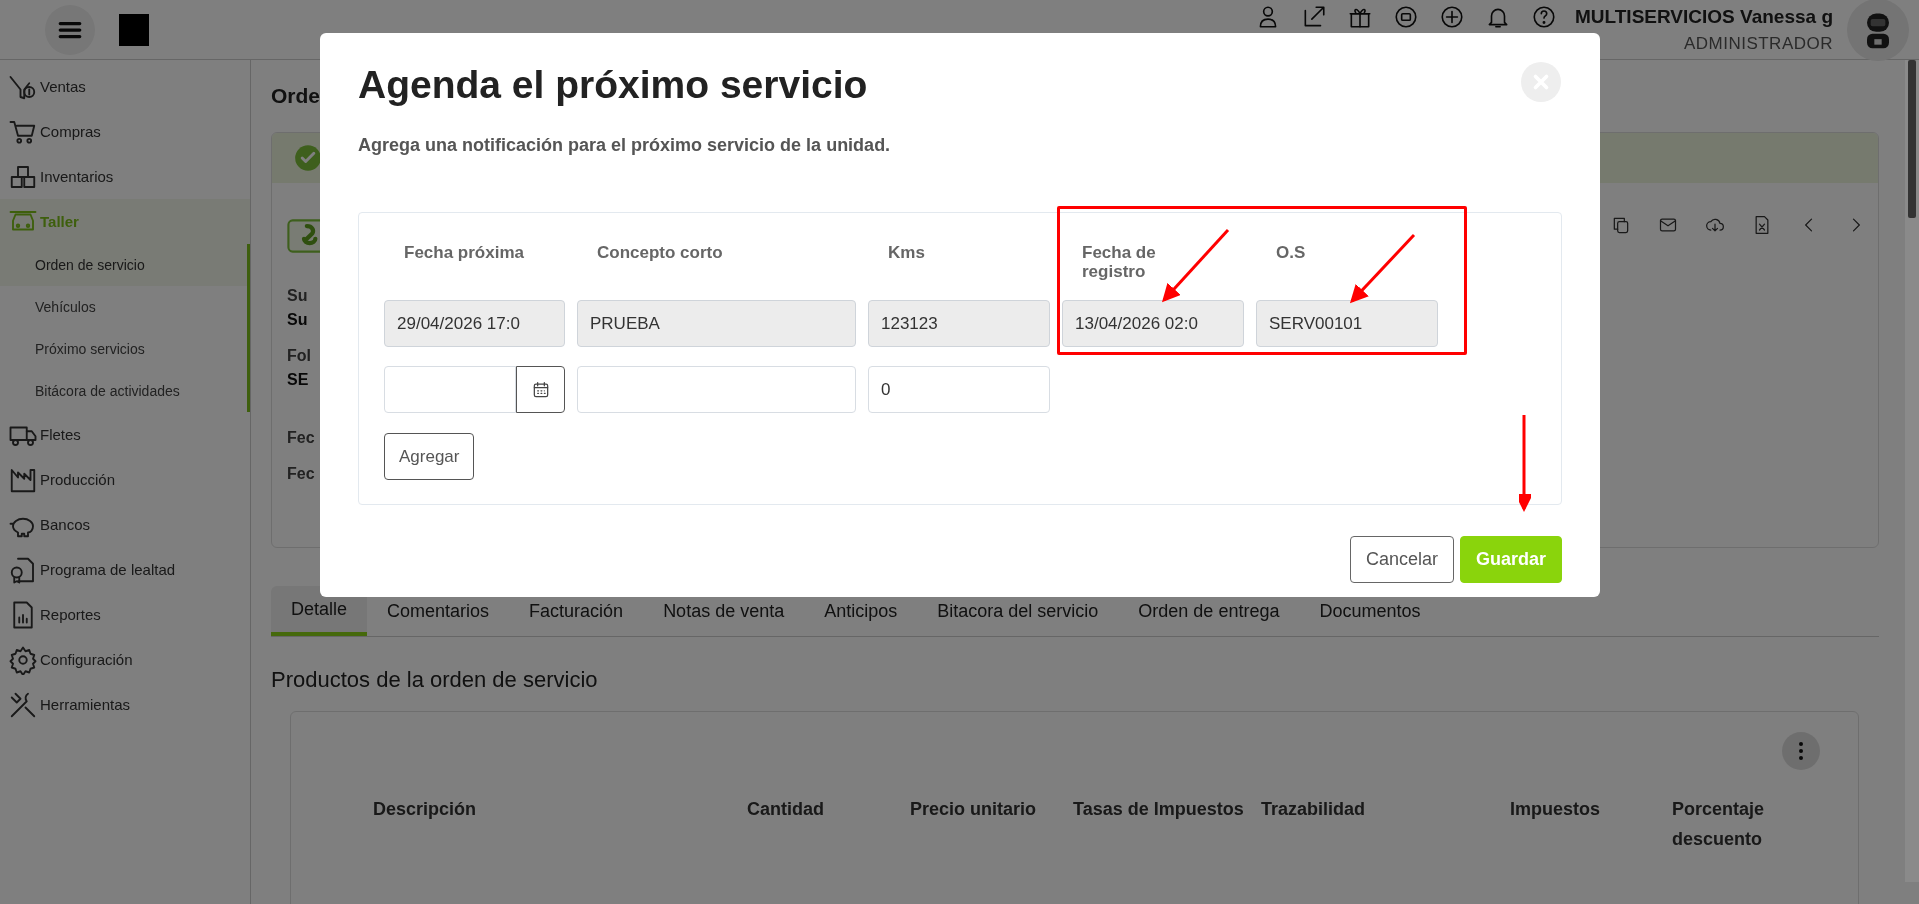  What do you see at coordinates (123, 307) in the screenshot?
I see `sidebar-subitem: Vehículos` at bounding box center [123, 307].